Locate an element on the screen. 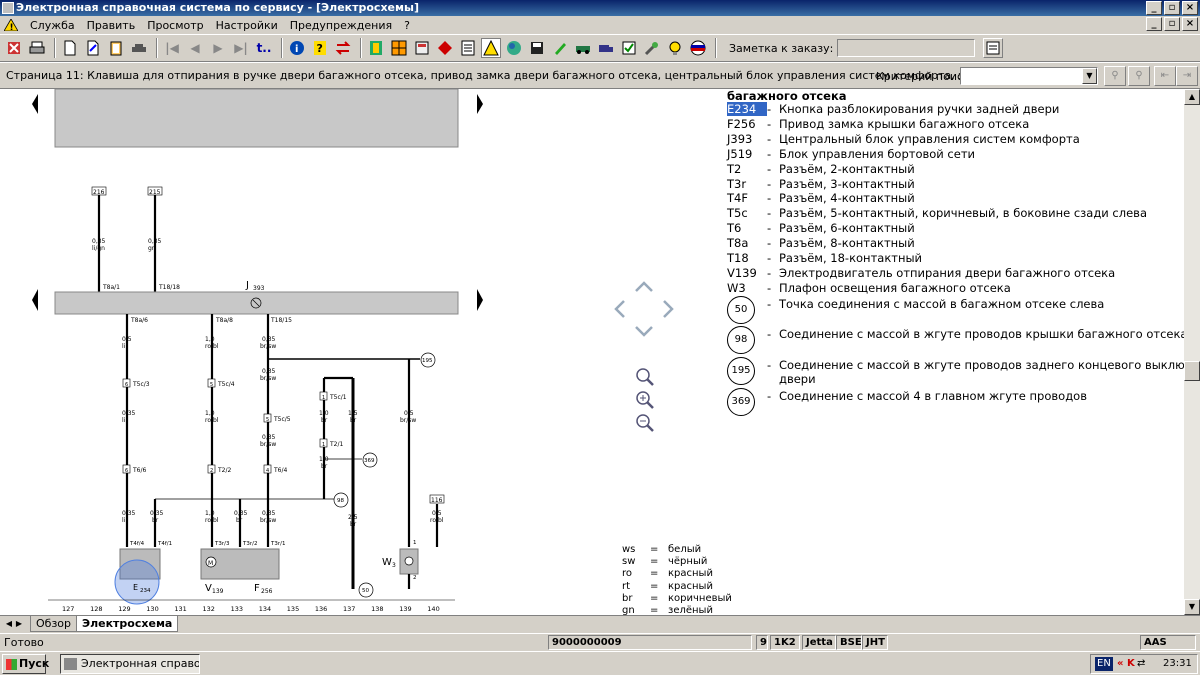  pan-left-icon is located at coordinates (619, 309).